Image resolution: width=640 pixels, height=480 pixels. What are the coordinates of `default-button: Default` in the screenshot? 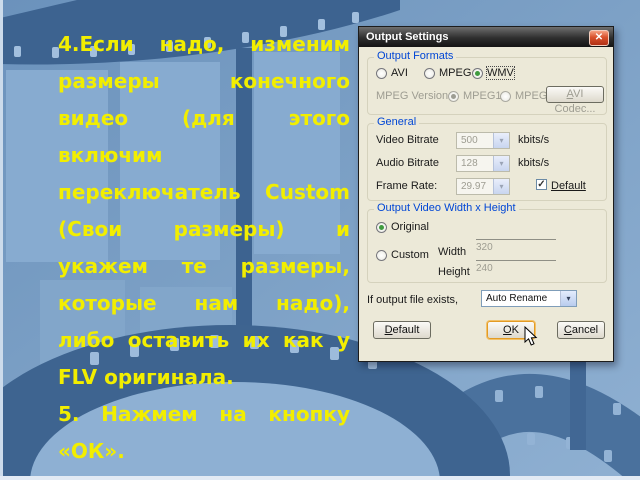 It's located at (402, 330).